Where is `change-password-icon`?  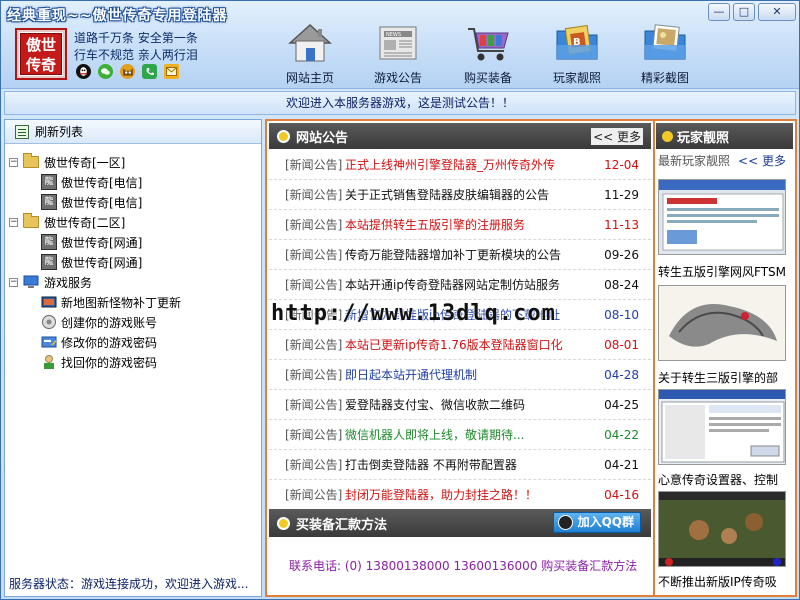 change-password-icon is located at coordinates (49, 342).